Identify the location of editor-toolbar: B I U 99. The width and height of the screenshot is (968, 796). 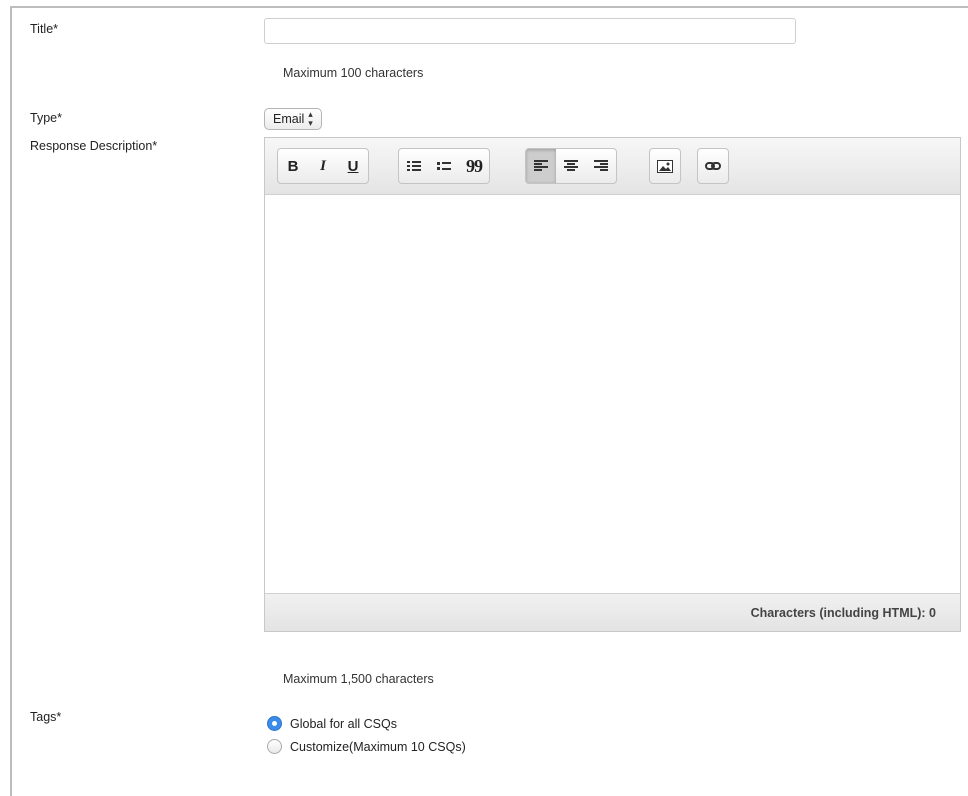
(612, 166).